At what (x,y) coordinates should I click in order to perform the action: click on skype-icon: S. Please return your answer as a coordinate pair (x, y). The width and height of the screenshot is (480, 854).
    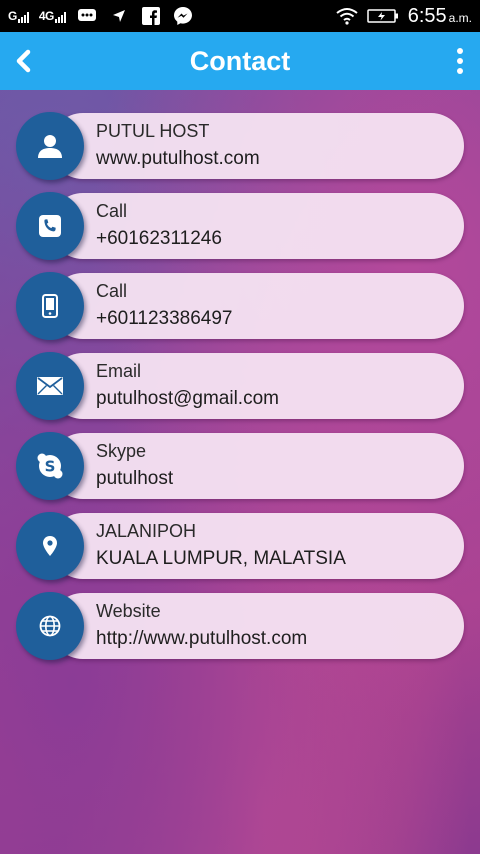
    Looking at the image, I should click on (50, 466).